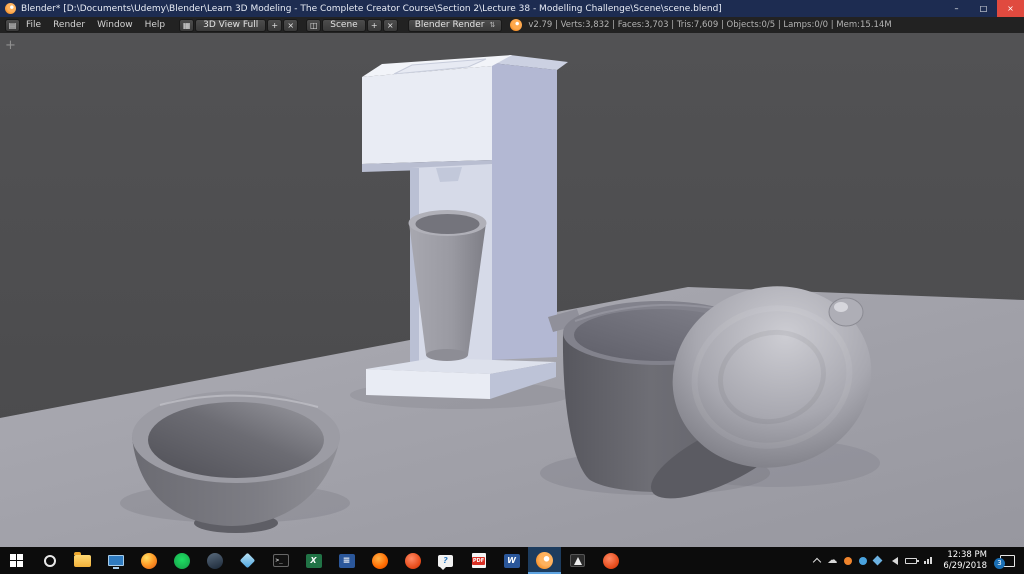  I want to click on photos-app-button, so click(247, 560).